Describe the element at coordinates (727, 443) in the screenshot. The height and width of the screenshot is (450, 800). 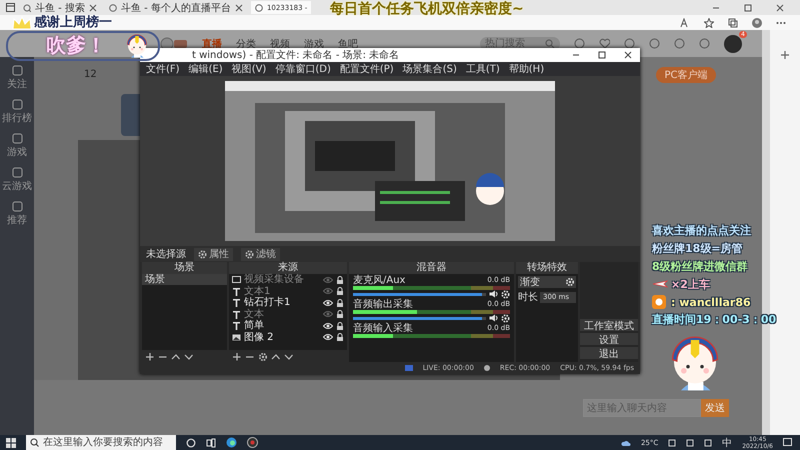
I see `input-method: 中` at that location.